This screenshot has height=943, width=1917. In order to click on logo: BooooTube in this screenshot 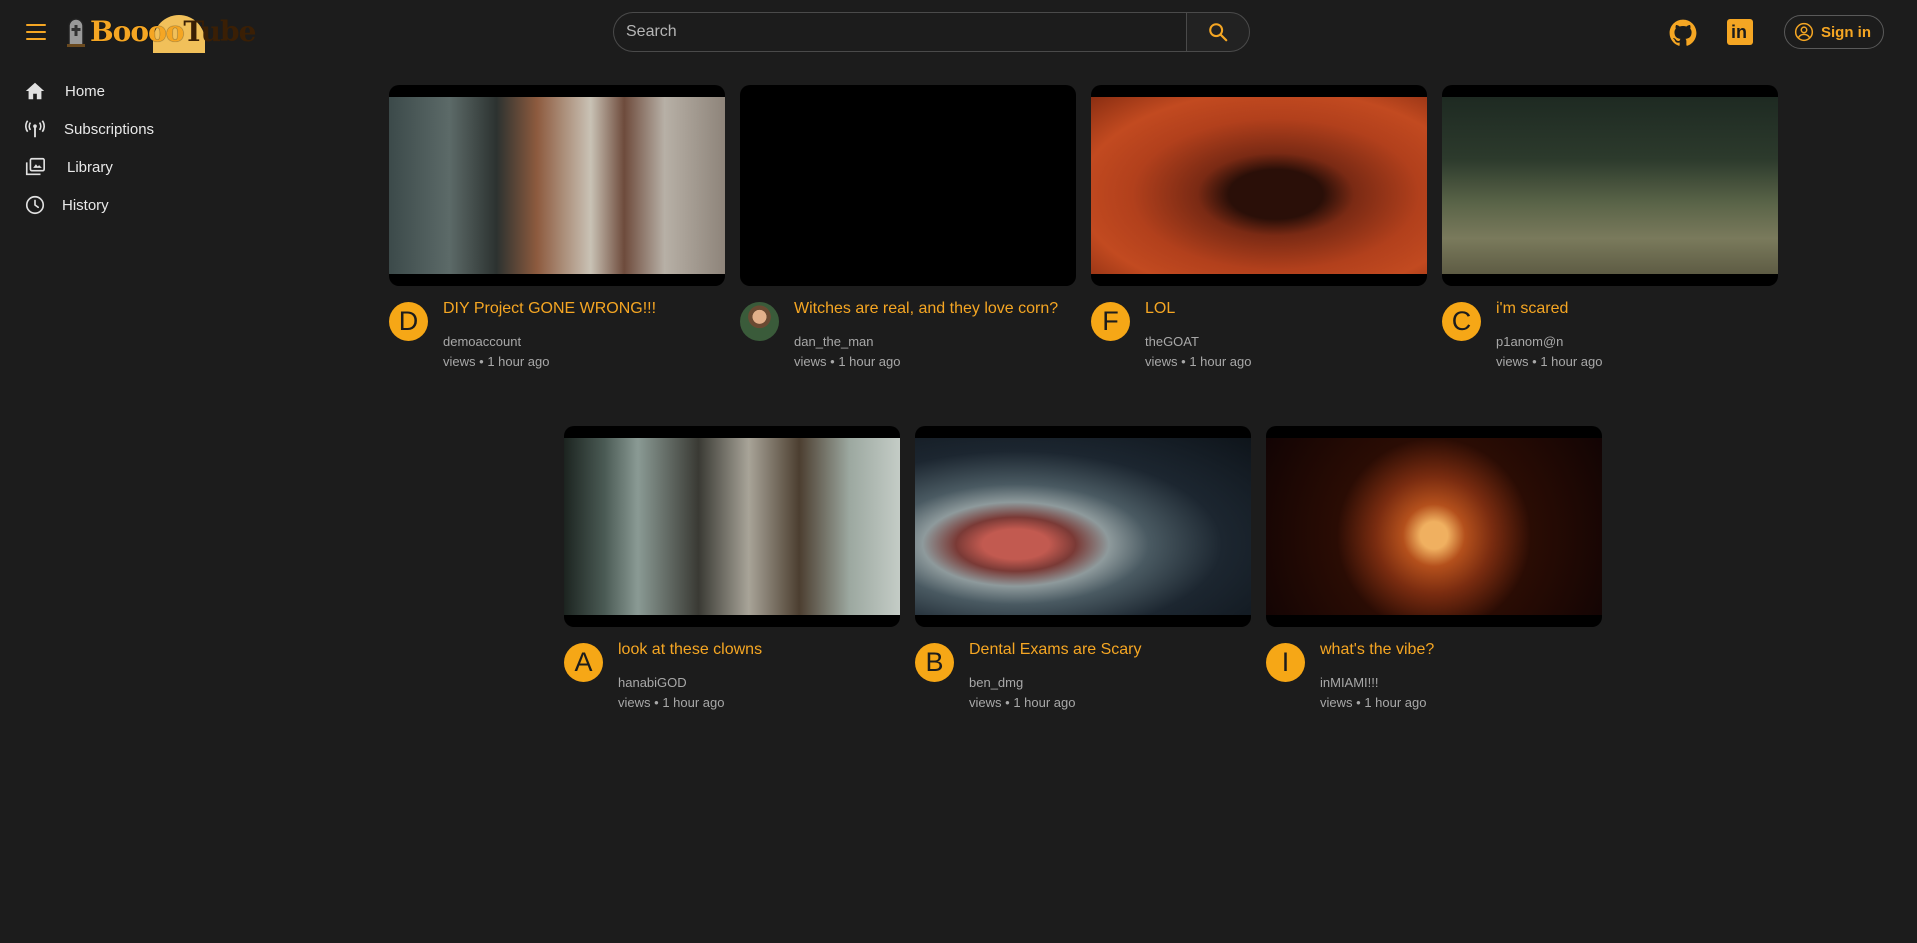, I will do `click(161, 32)`.